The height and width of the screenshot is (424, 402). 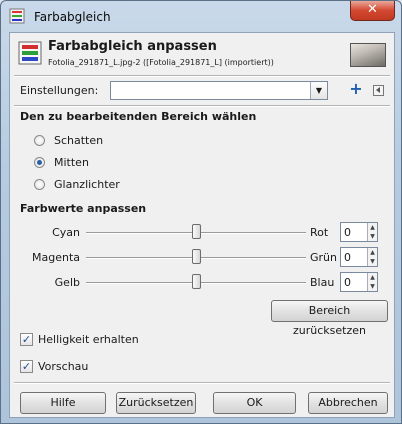 What do you see at coordinates (66, 232) in the screenshot?
I see `slider-left-label: Cyan` at bounding box center [66, 232].